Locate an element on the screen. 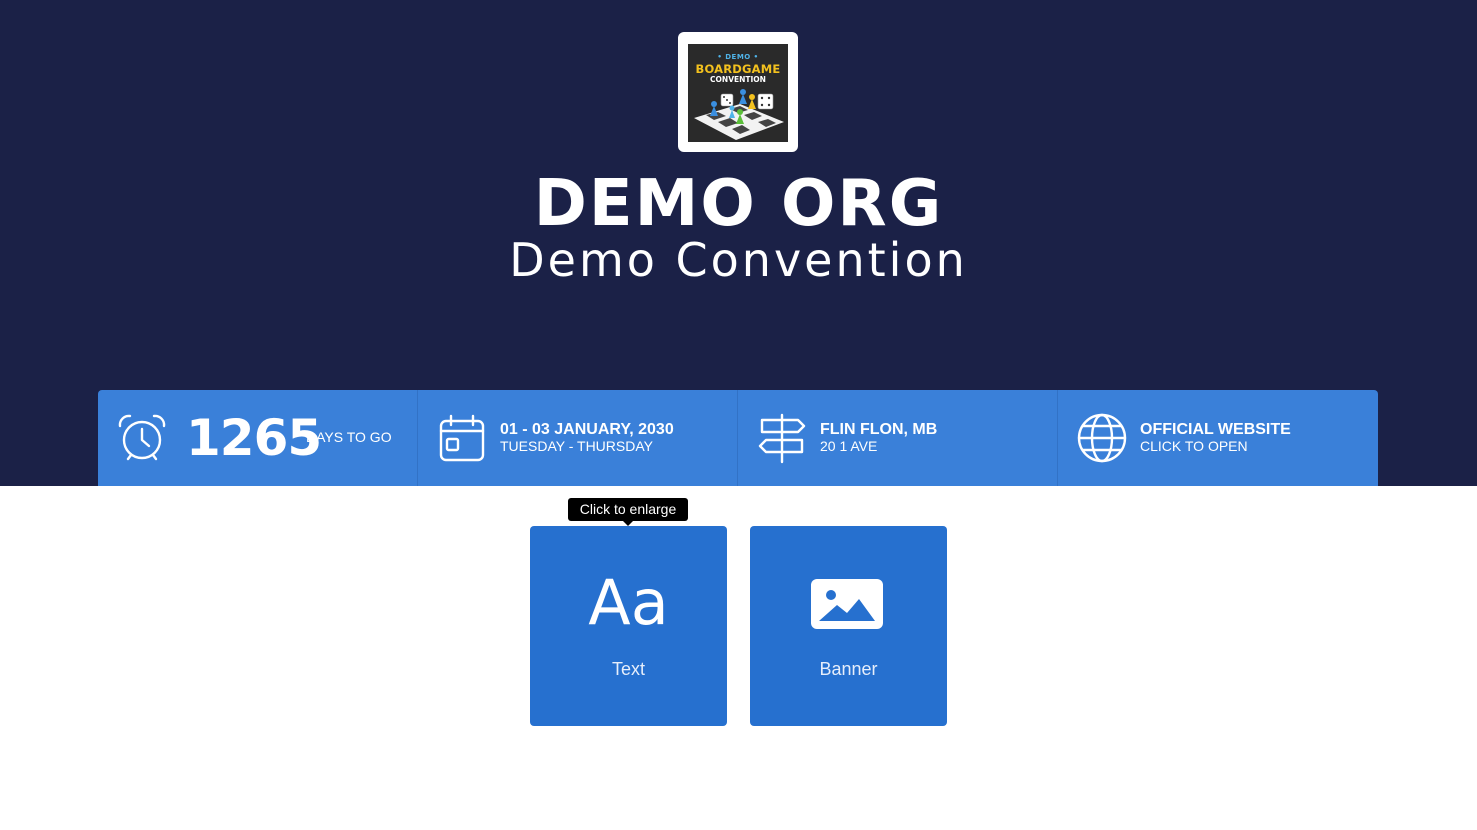 The height and width of the screenshot is (830, 1477). enlarge-tooltip: Click to enlarge is located at coordinates (628, 509).